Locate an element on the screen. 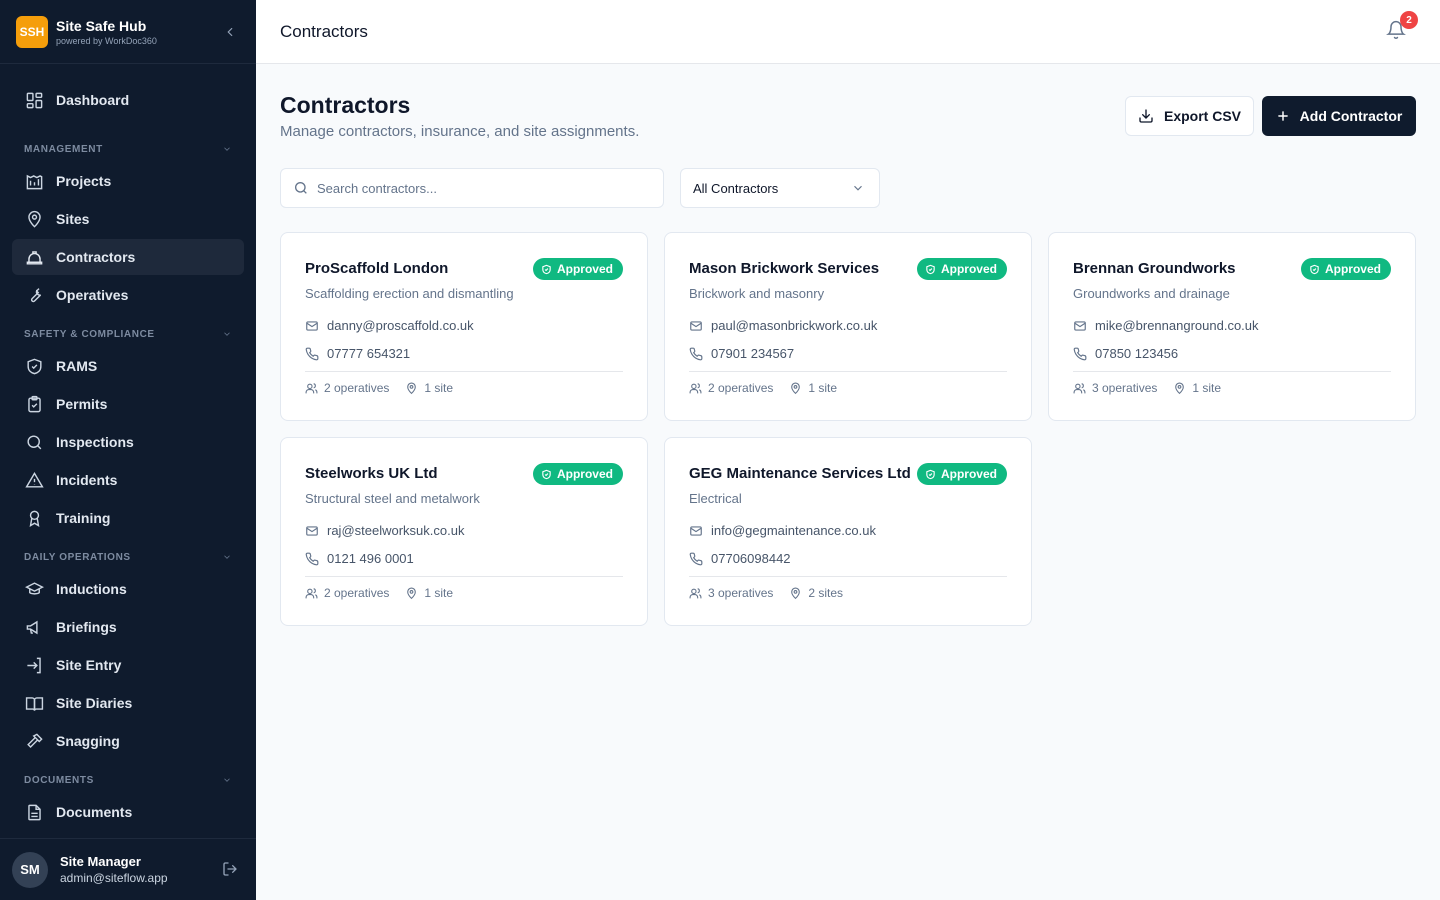 This screenshot has width=1440, height=900. collapse-sidebar-button is located at coordinates (230, 32).